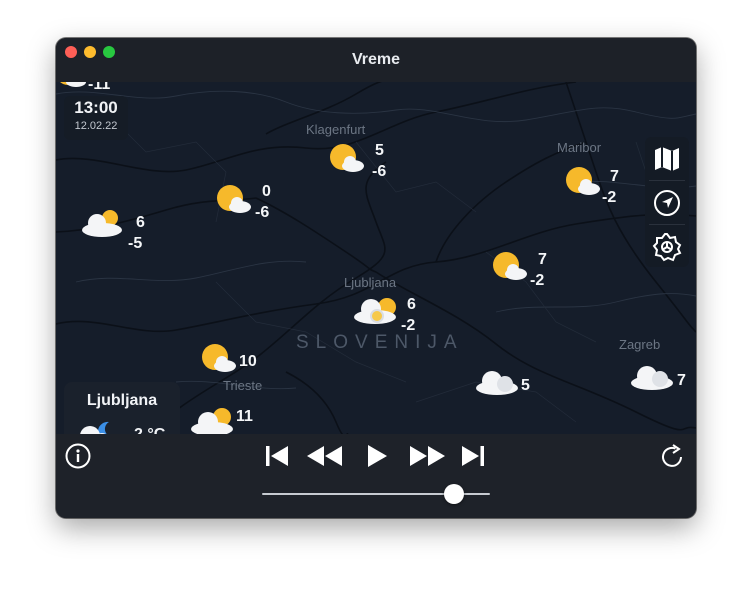 The height and width of the screenshot is (592, 752). I want to click on timestamp-box: 13:00 12.02.22, so click(96, 118).